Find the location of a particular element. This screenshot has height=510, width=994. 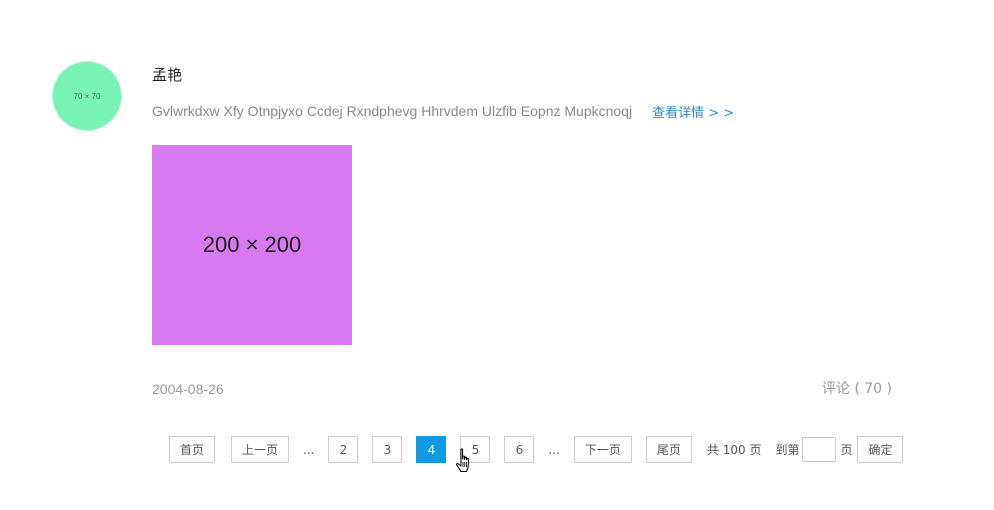

post-image: 200 × 200 is located at coordinates (252, 245).